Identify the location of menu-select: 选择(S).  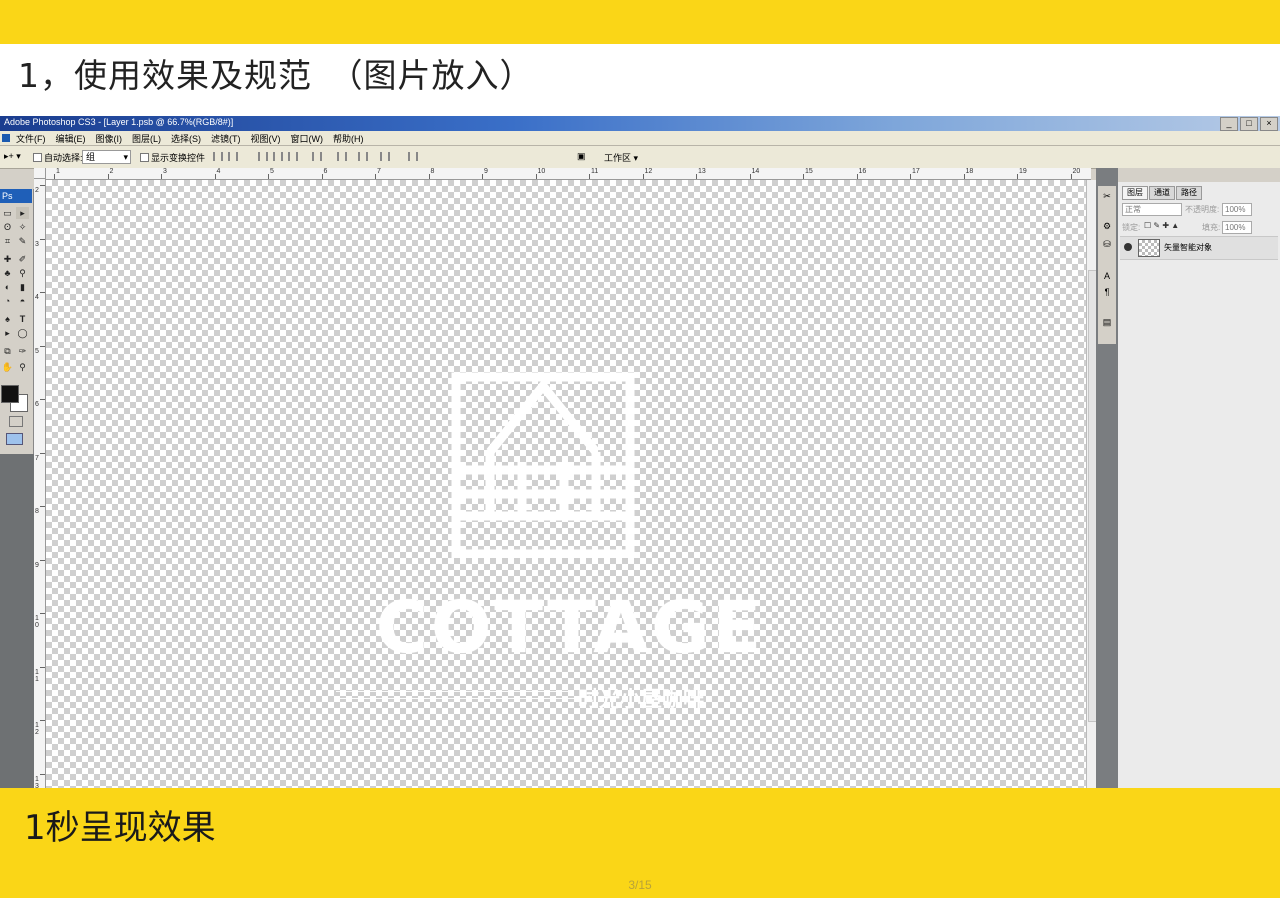
(186, 138).